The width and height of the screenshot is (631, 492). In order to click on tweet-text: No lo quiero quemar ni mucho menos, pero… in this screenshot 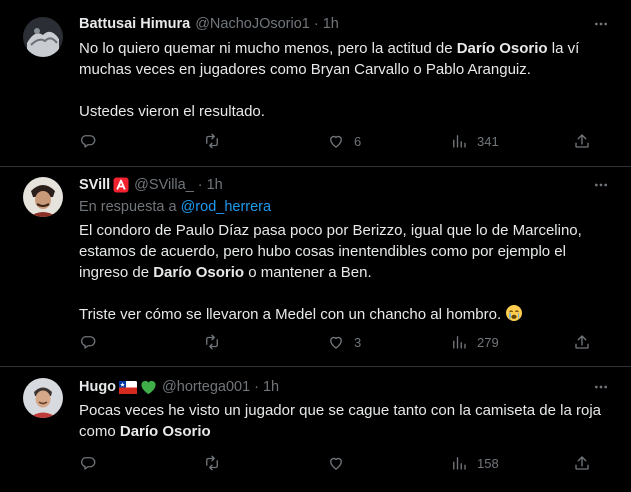, I will do `click(344, 80)`.